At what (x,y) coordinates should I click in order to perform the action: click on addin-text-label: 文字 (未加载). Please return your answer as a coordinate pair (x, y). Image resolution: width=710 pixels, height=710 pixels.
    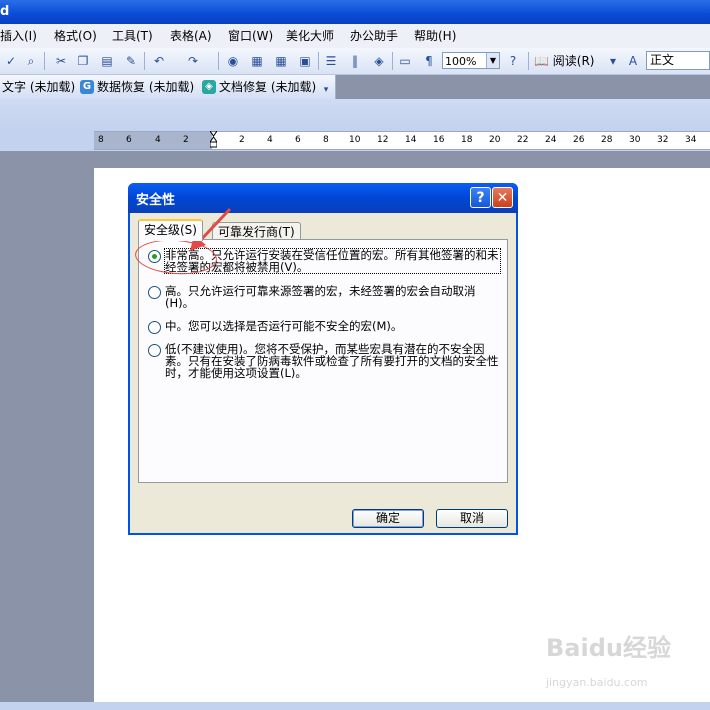
    Looking at the image, I should click on (39, 87).